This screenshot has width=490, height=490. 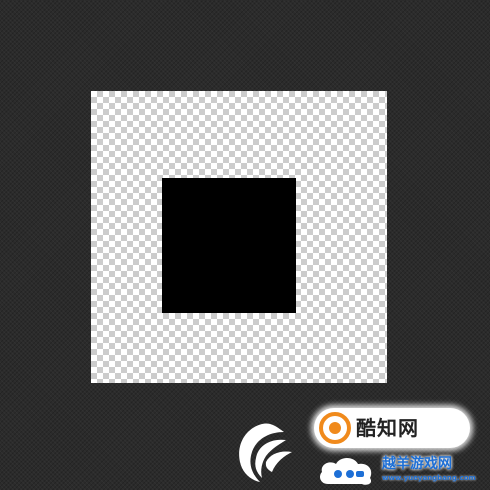 I want to click on blue-cloud-icon, so click(x=346, y=470).